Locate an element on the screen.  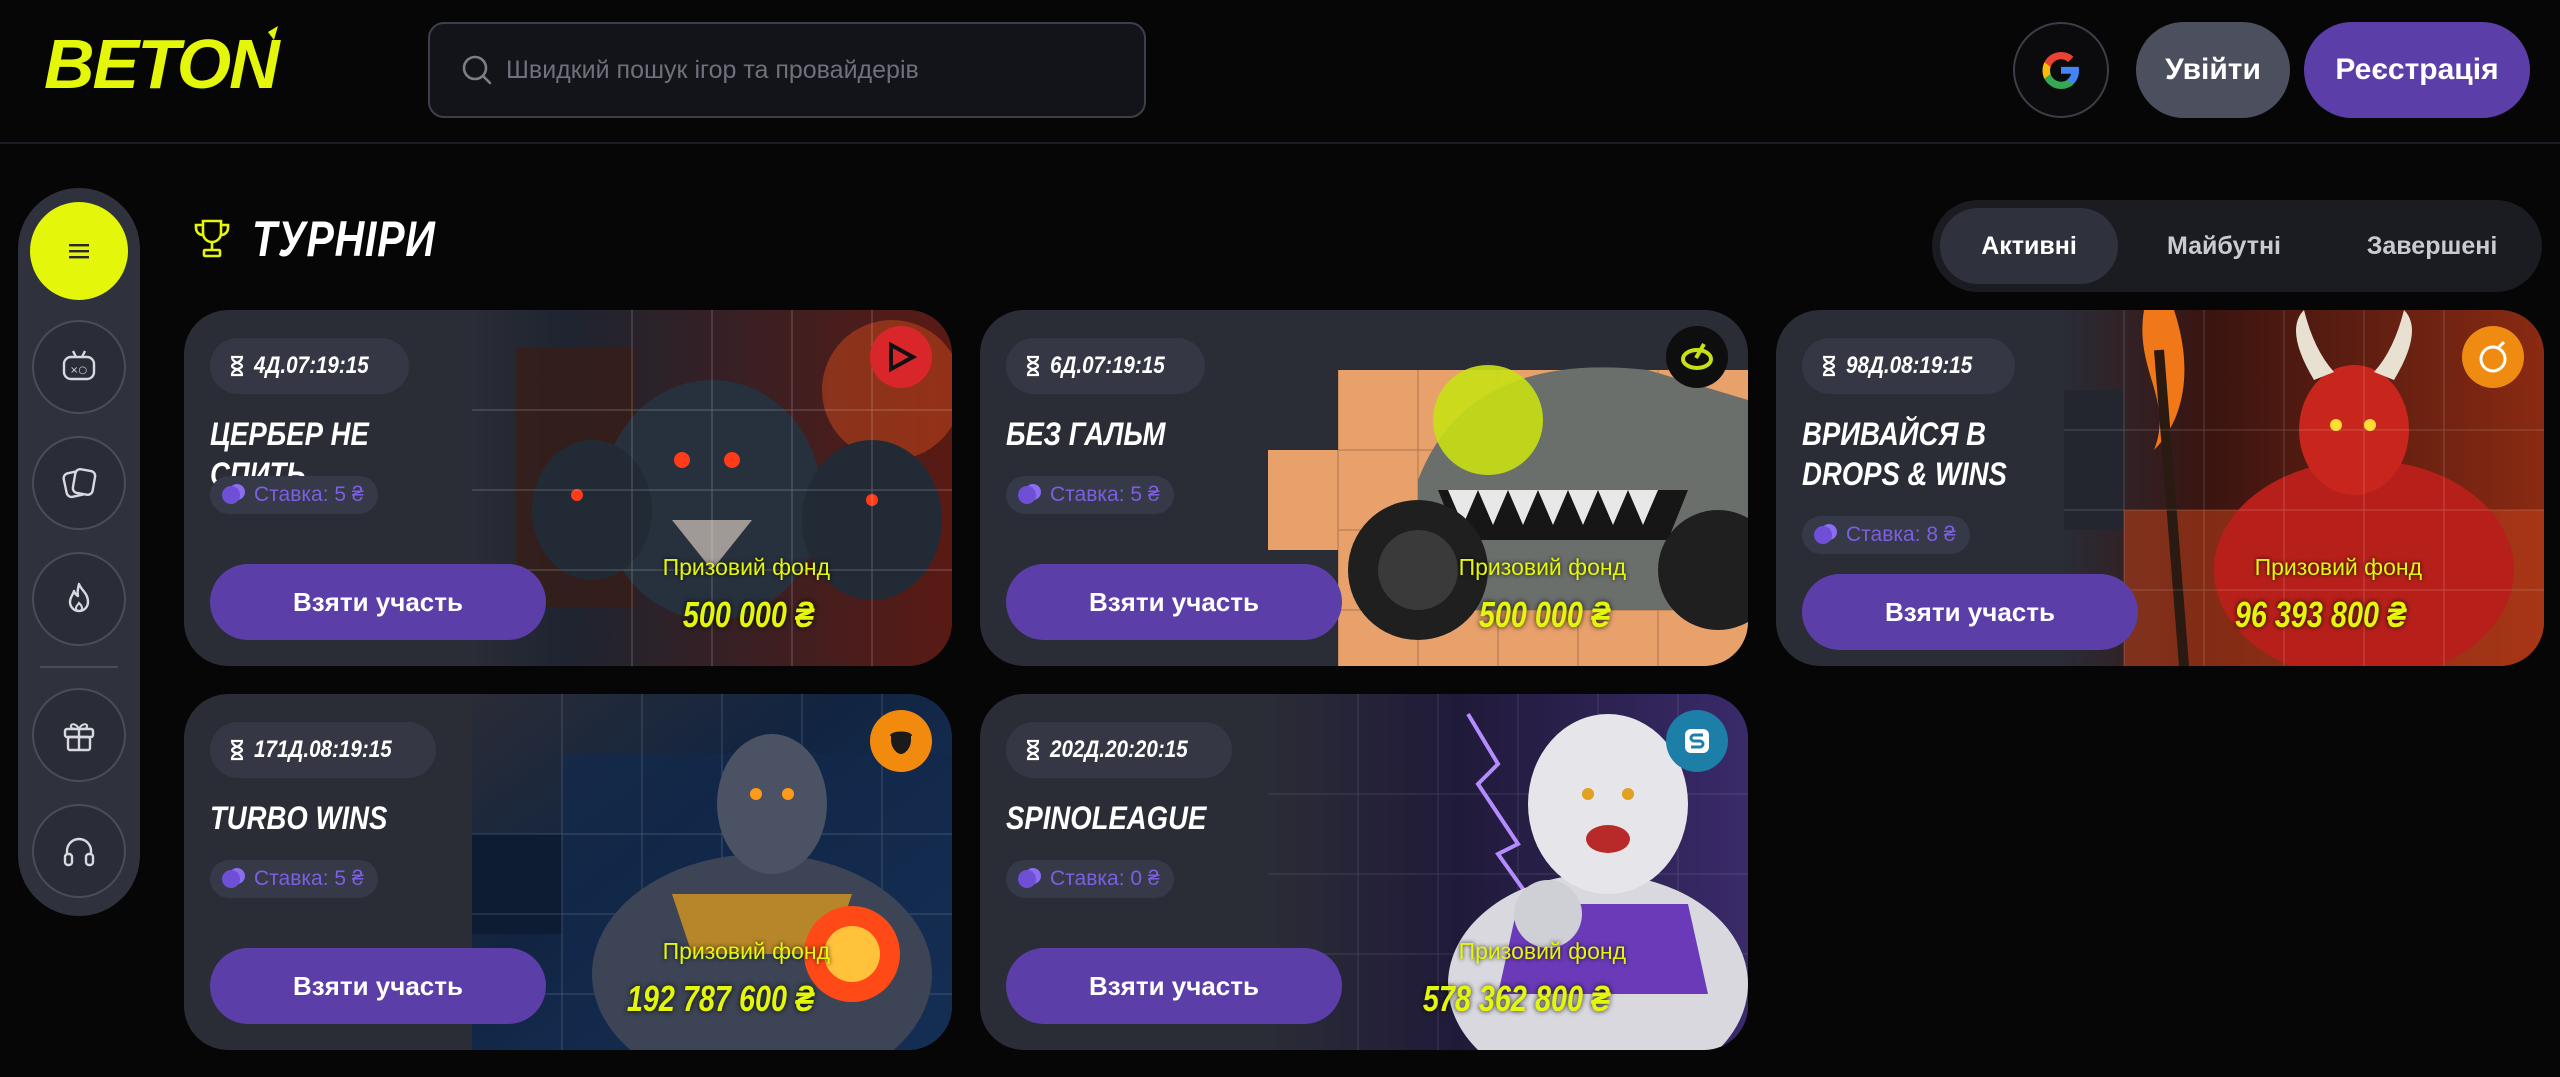
headset-icon is located at coordinates (79, 852).